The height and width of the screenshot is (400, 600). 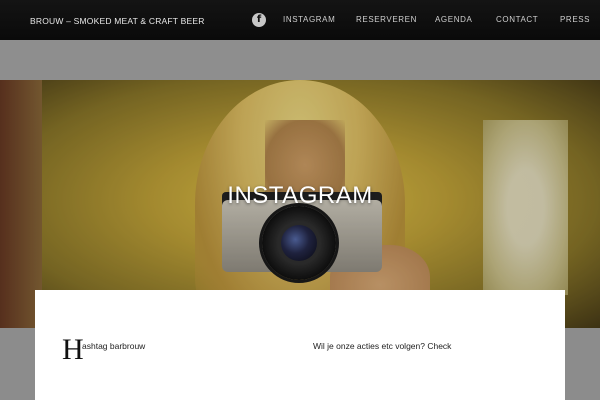 What do you see at coordinates (73, 349) in the screenshot?
I see `dropcap-letter: H` at bounding box center [73, 349].